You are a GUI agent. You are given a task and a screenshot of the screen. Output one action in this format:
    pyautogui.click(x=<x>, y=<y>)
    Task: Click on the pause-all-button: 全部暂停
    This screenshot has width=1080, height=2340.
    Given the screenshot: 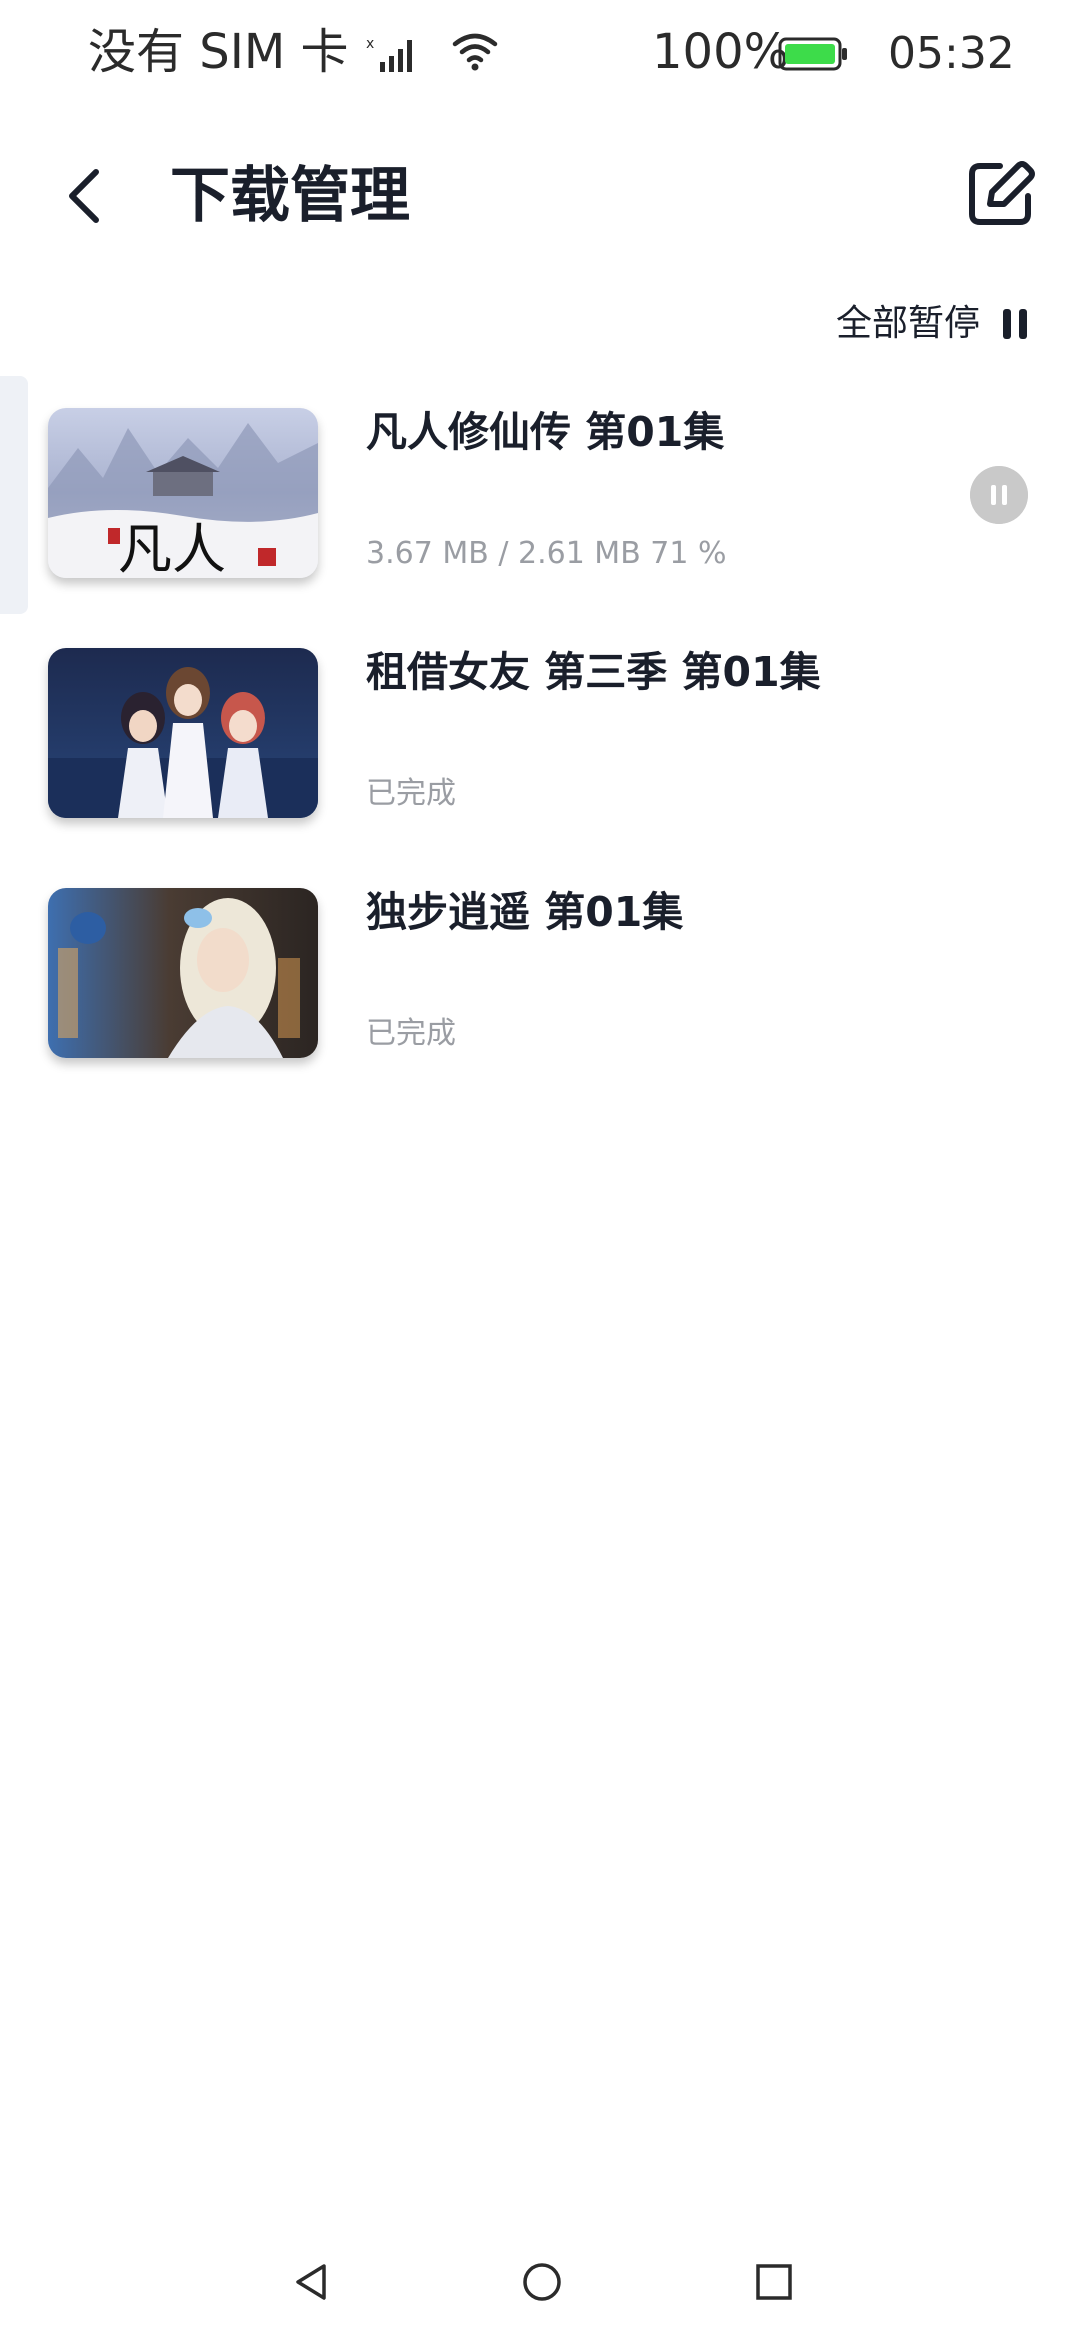 What is the action you would take?
    pyautogui.click(x=932, y=324)
    